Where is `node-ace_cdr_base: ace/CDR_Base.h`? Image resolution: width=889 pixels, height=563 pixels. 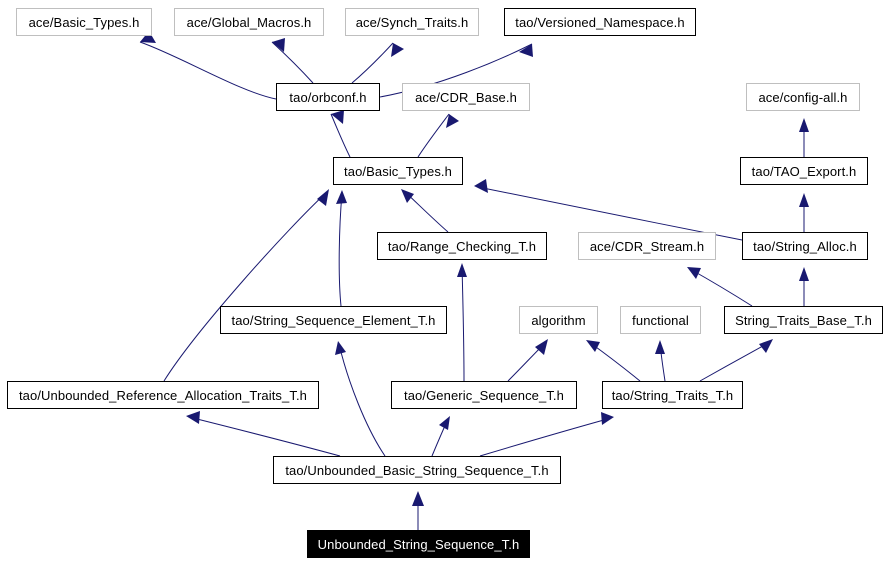
node-ace_cdr_base: ace/CDR_Base.h is located at coordinates (466, 97).